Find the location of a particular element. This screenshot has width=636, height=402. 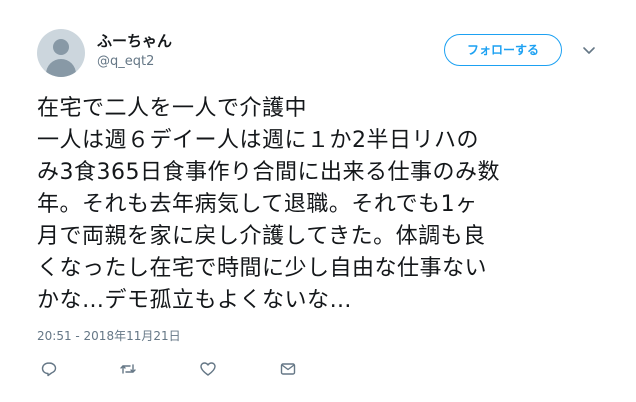

chevron-down-icon-graphic is located at coordinates (589, 50).